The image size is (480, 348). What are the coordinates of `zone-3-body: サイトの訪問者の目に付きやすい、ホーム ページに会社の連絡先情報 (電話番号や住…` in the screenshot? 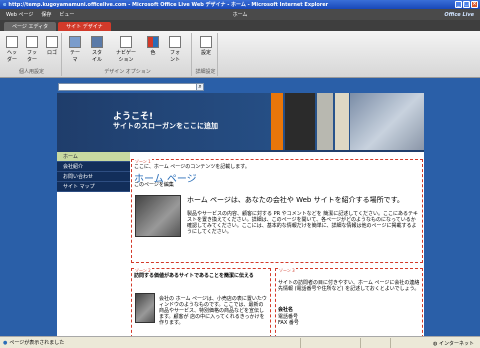 It's located at (349, 286).